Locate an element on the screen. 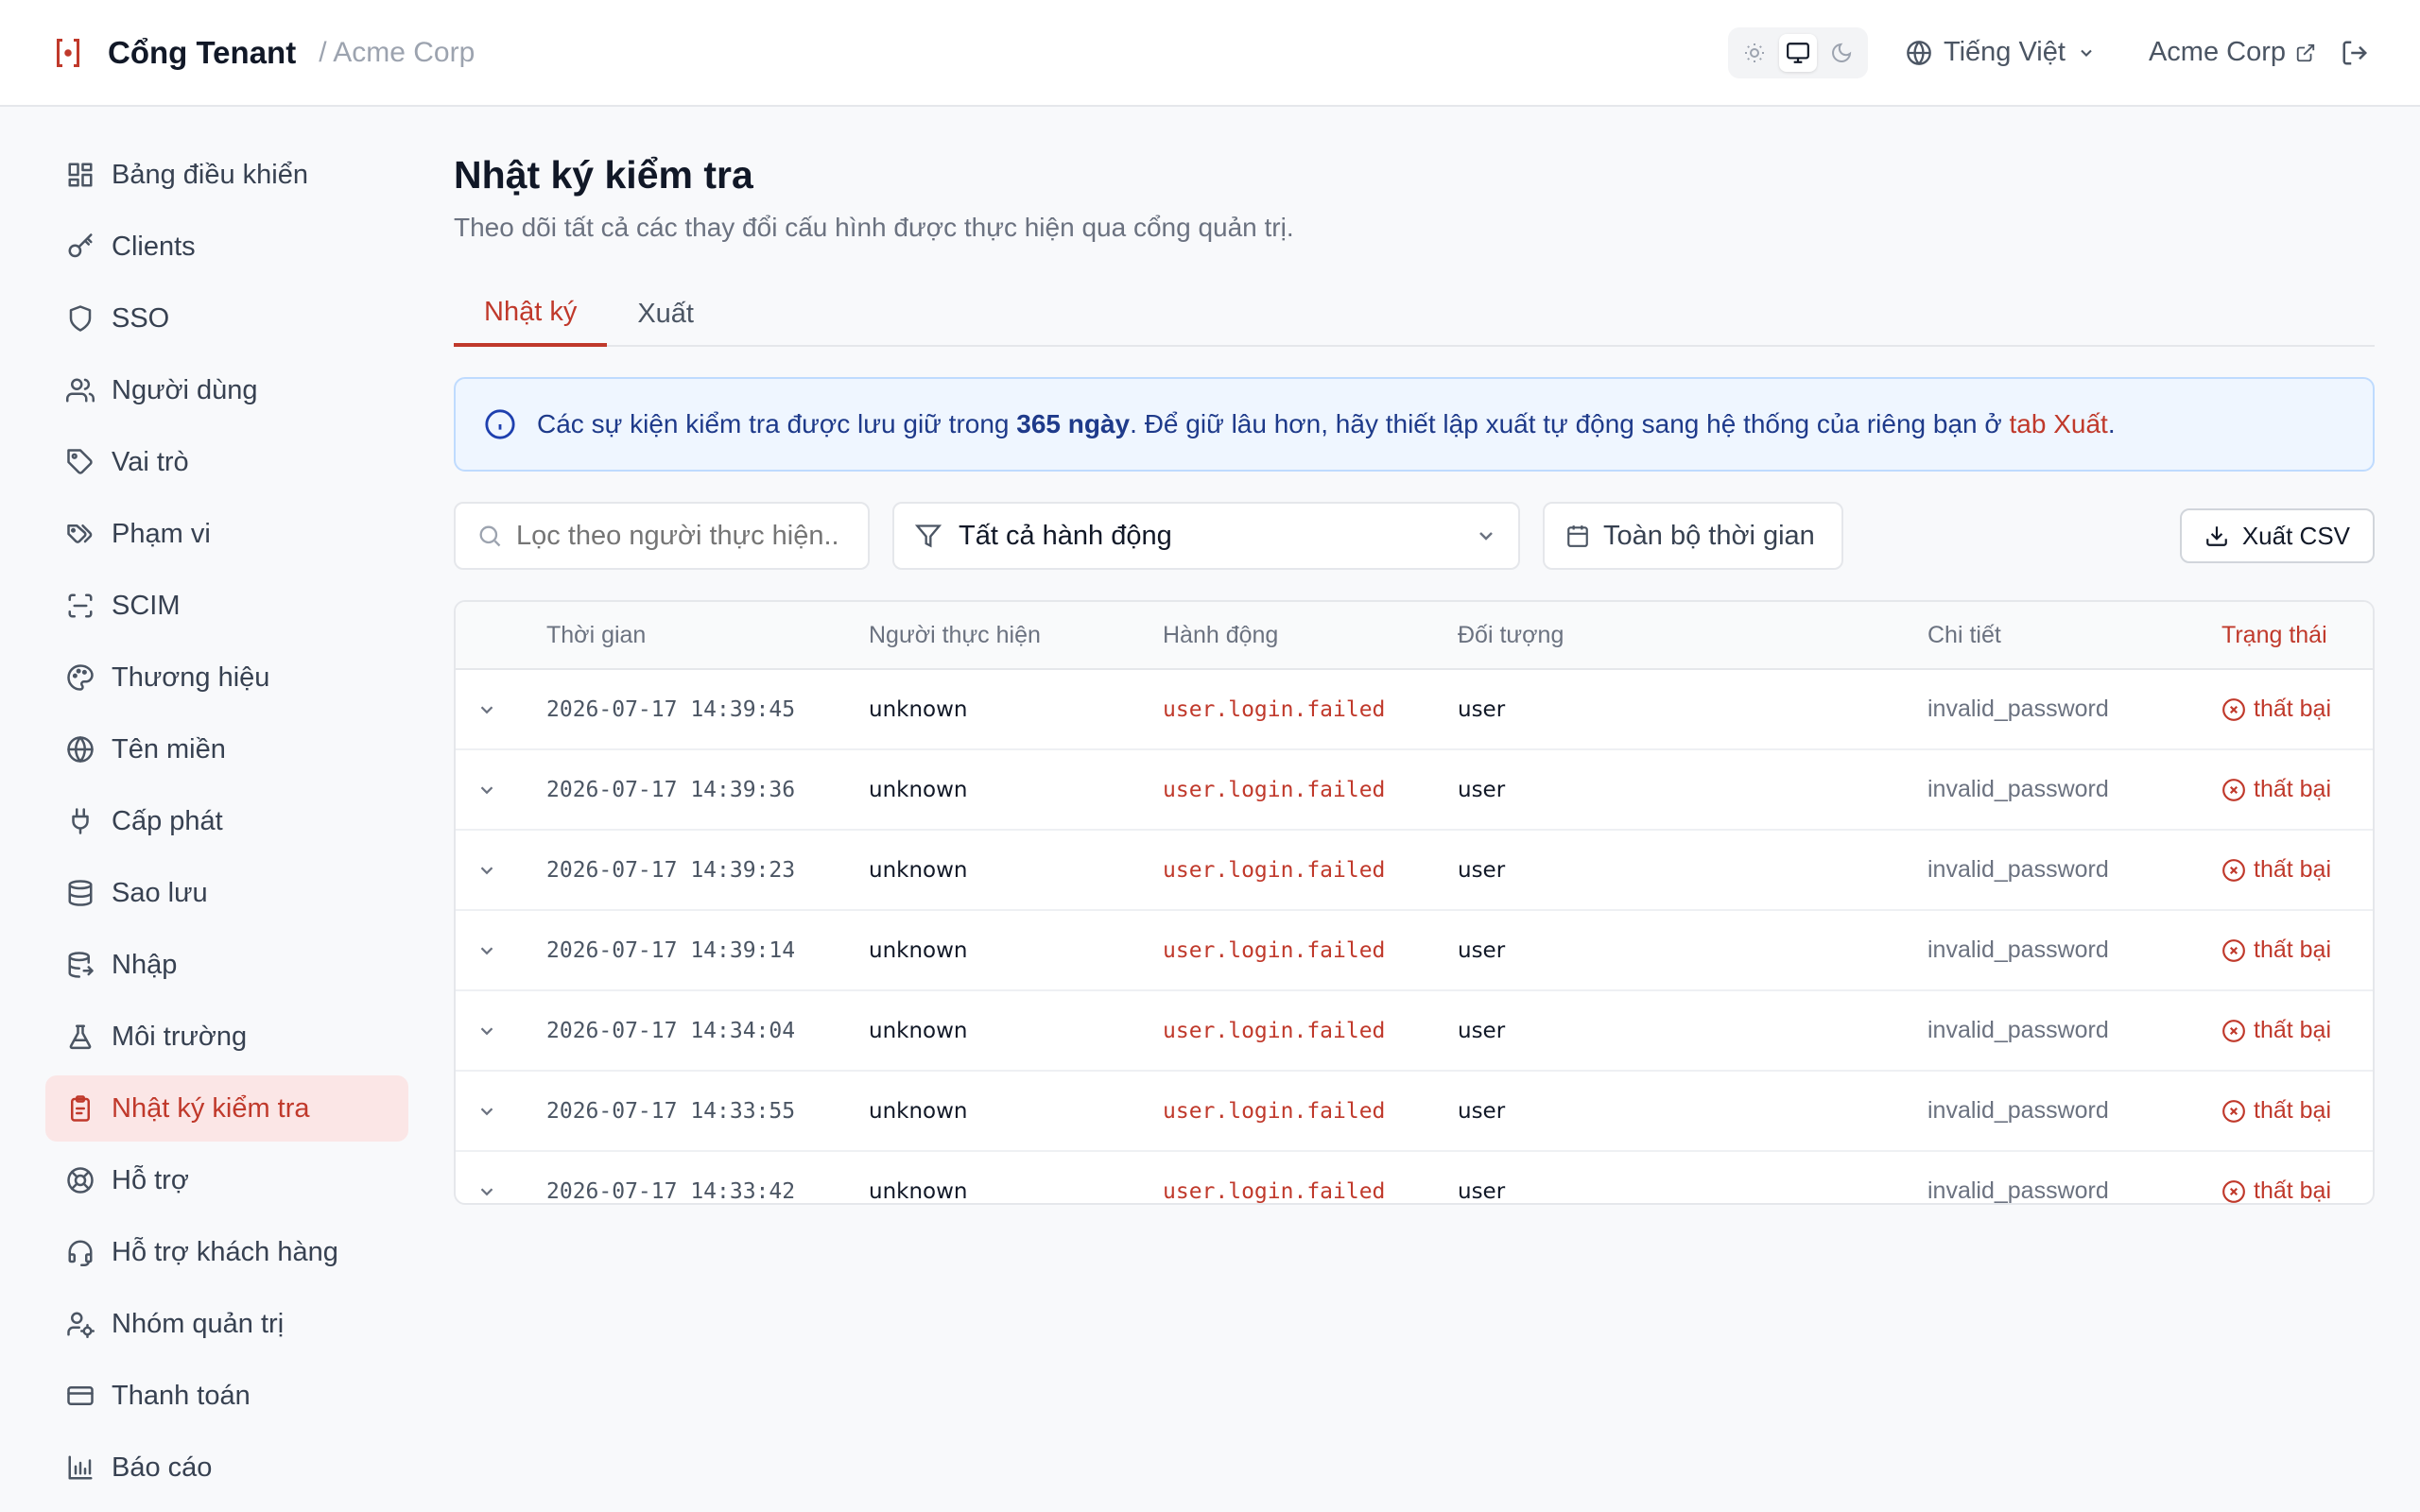 This screenshot has height=1512, width=2420. sidebar-item-label: SSO is located at coordinates (141, 318).